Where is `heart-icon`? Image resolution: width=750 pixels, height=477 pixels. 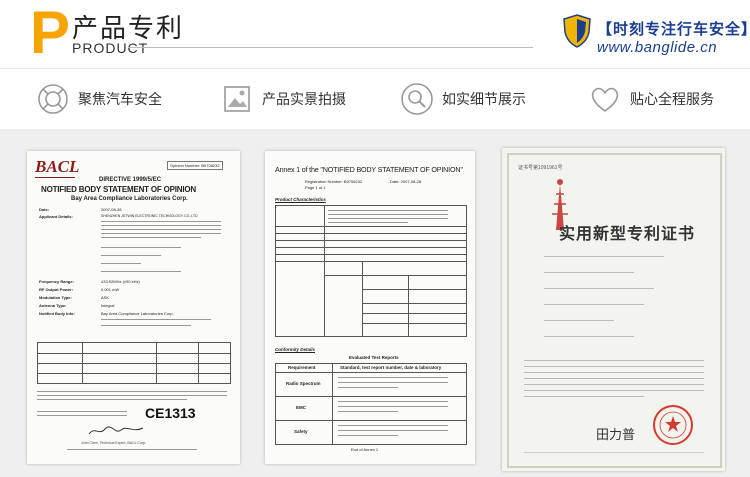 heart-icon is located at coordinates (605, 99).